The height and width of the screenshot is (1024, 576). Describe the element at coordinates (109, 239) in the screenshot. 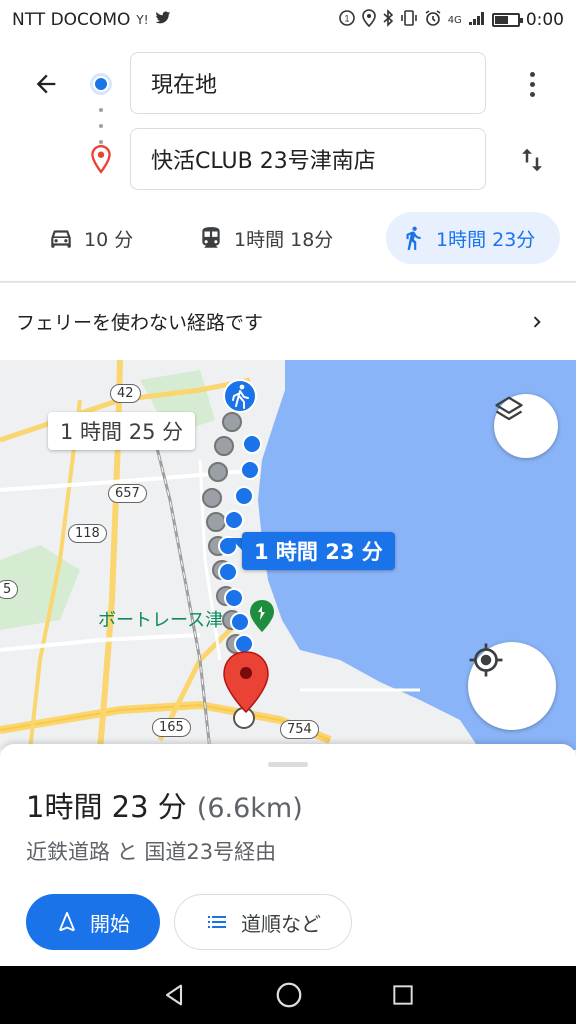

I see `tab-car-label: 10 分` at that location.